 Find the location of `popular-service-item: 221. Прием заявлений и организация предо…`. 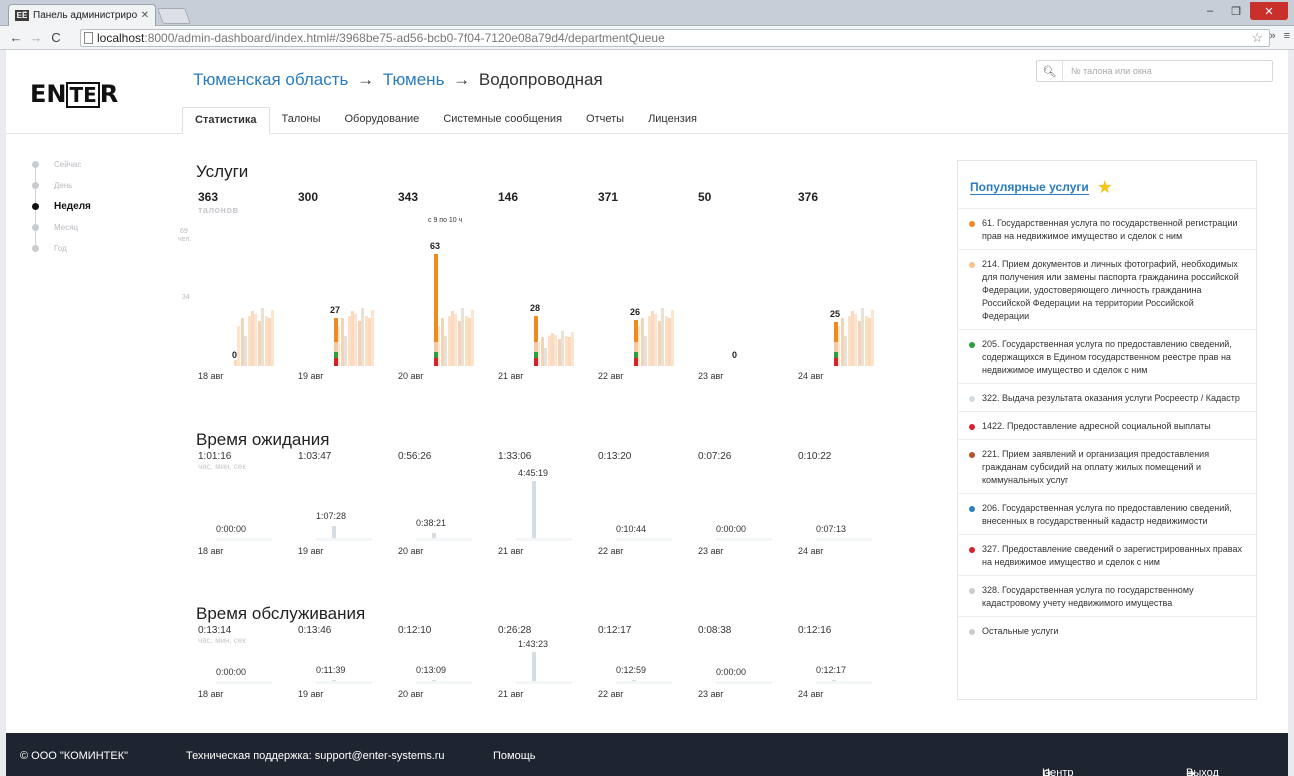

popular-service-item: 221. Прием заявлений и организация предо… is located at coordinates (1107, 466).